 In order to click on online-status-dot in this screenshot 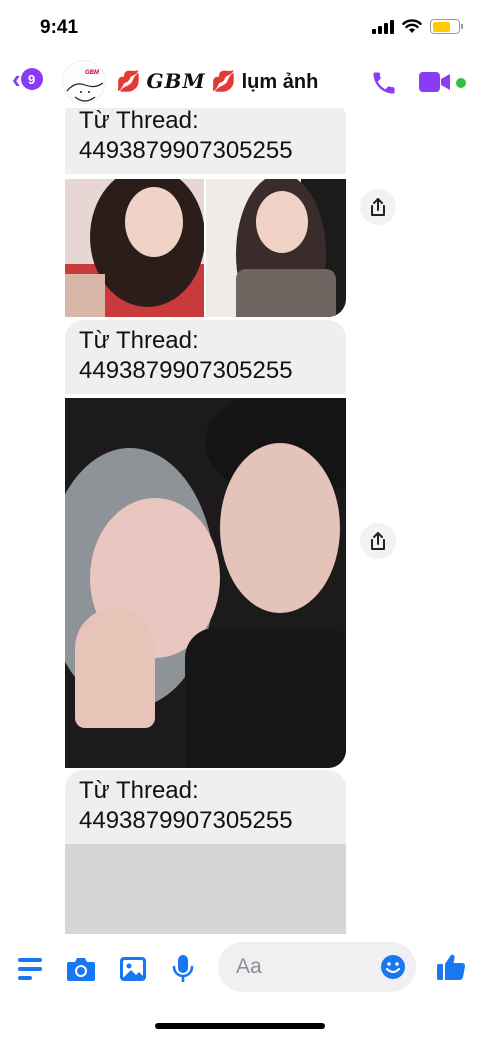, I will do `click(461, 83)`.